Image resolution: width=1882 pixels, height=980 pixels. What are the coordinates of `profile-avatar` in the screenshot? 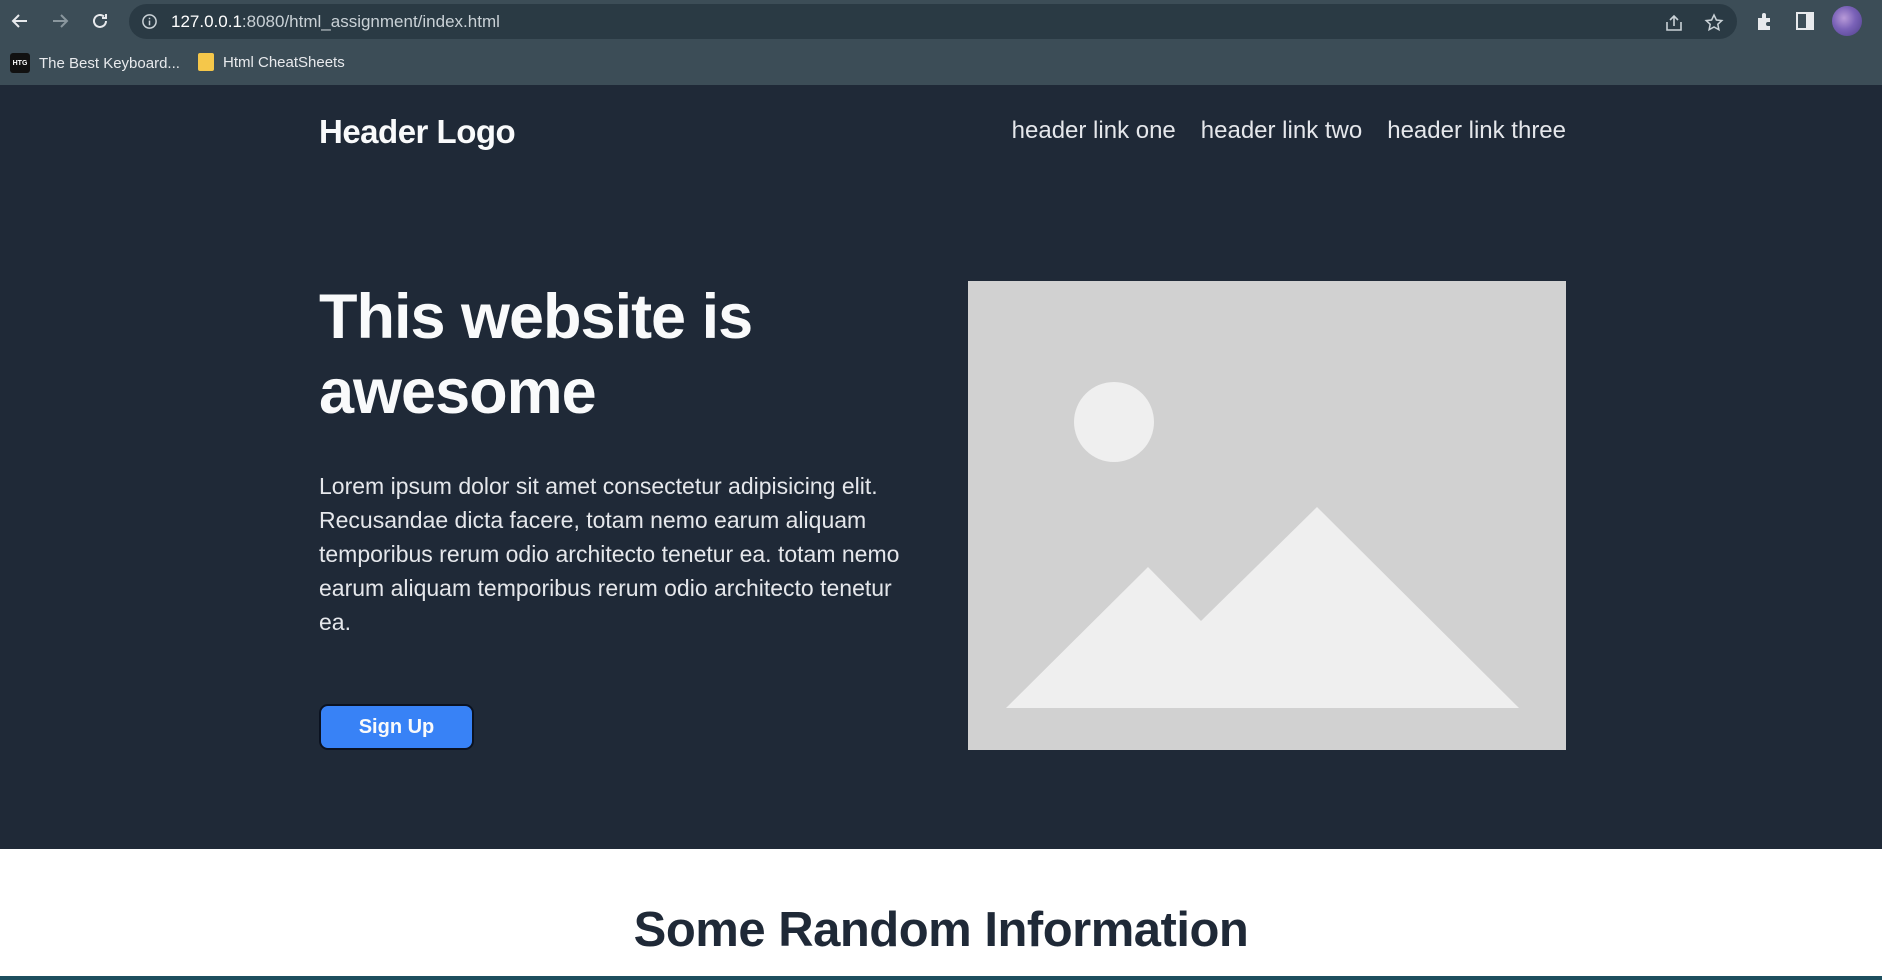 It's located at (1847, 21).